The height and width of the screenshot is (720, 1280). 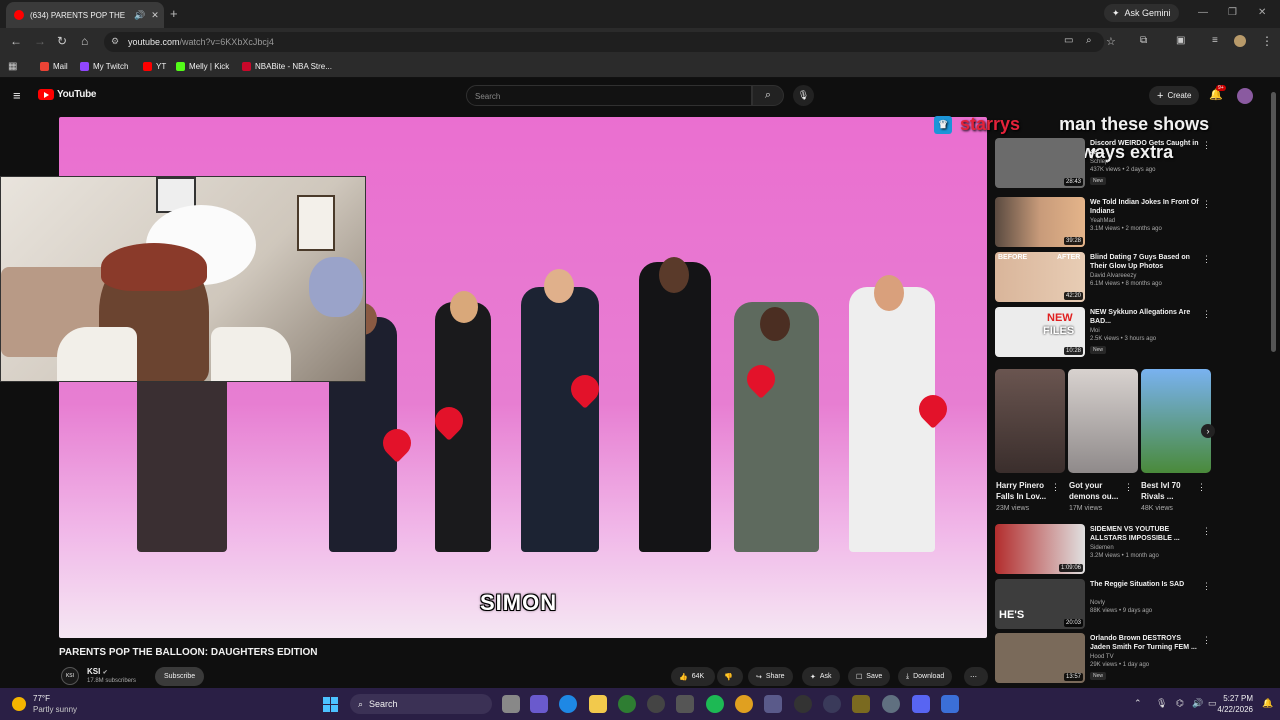 What do you see at coordinates (85, 15) in the screenshot?
I see `browser-tab: (634) PARENTS POP THE BA 🔊 ✕` at bounding box center [85, 15].